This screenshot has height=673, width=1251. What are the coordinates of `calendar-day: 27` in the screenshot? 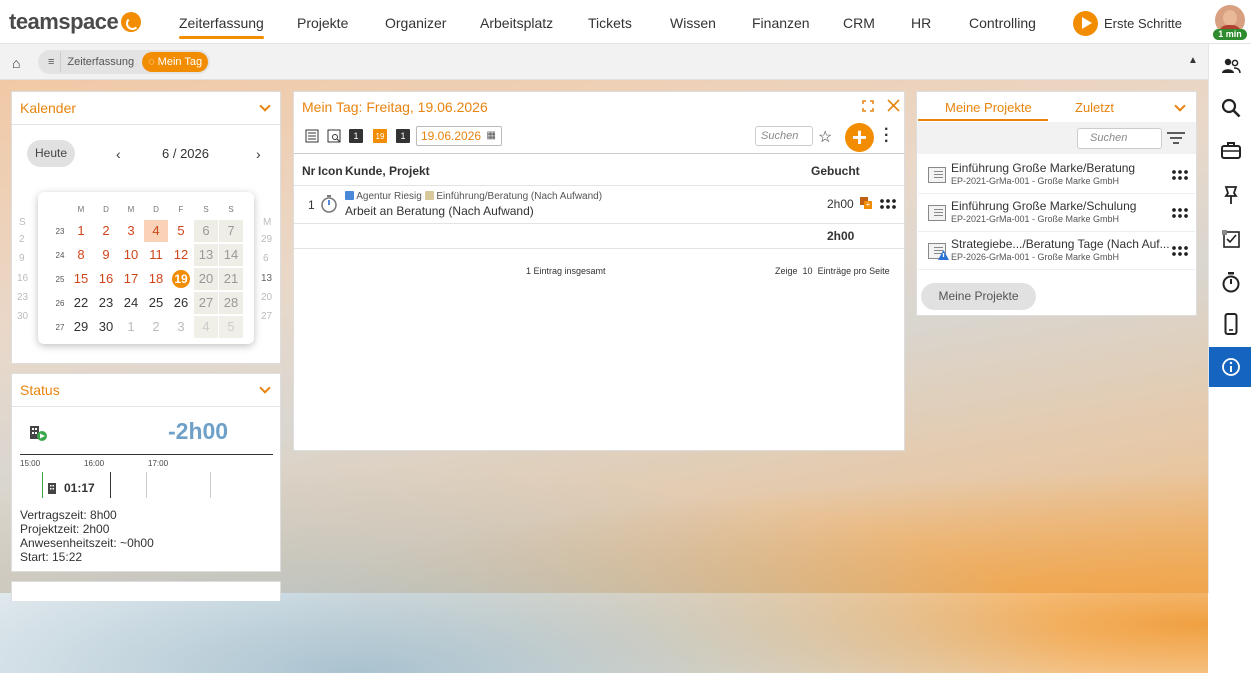 It's located at (206, 303).